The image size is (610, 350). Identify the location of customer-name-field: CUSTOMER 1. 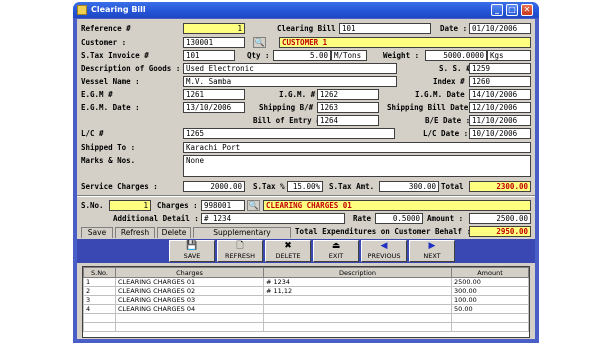
(405, 42).